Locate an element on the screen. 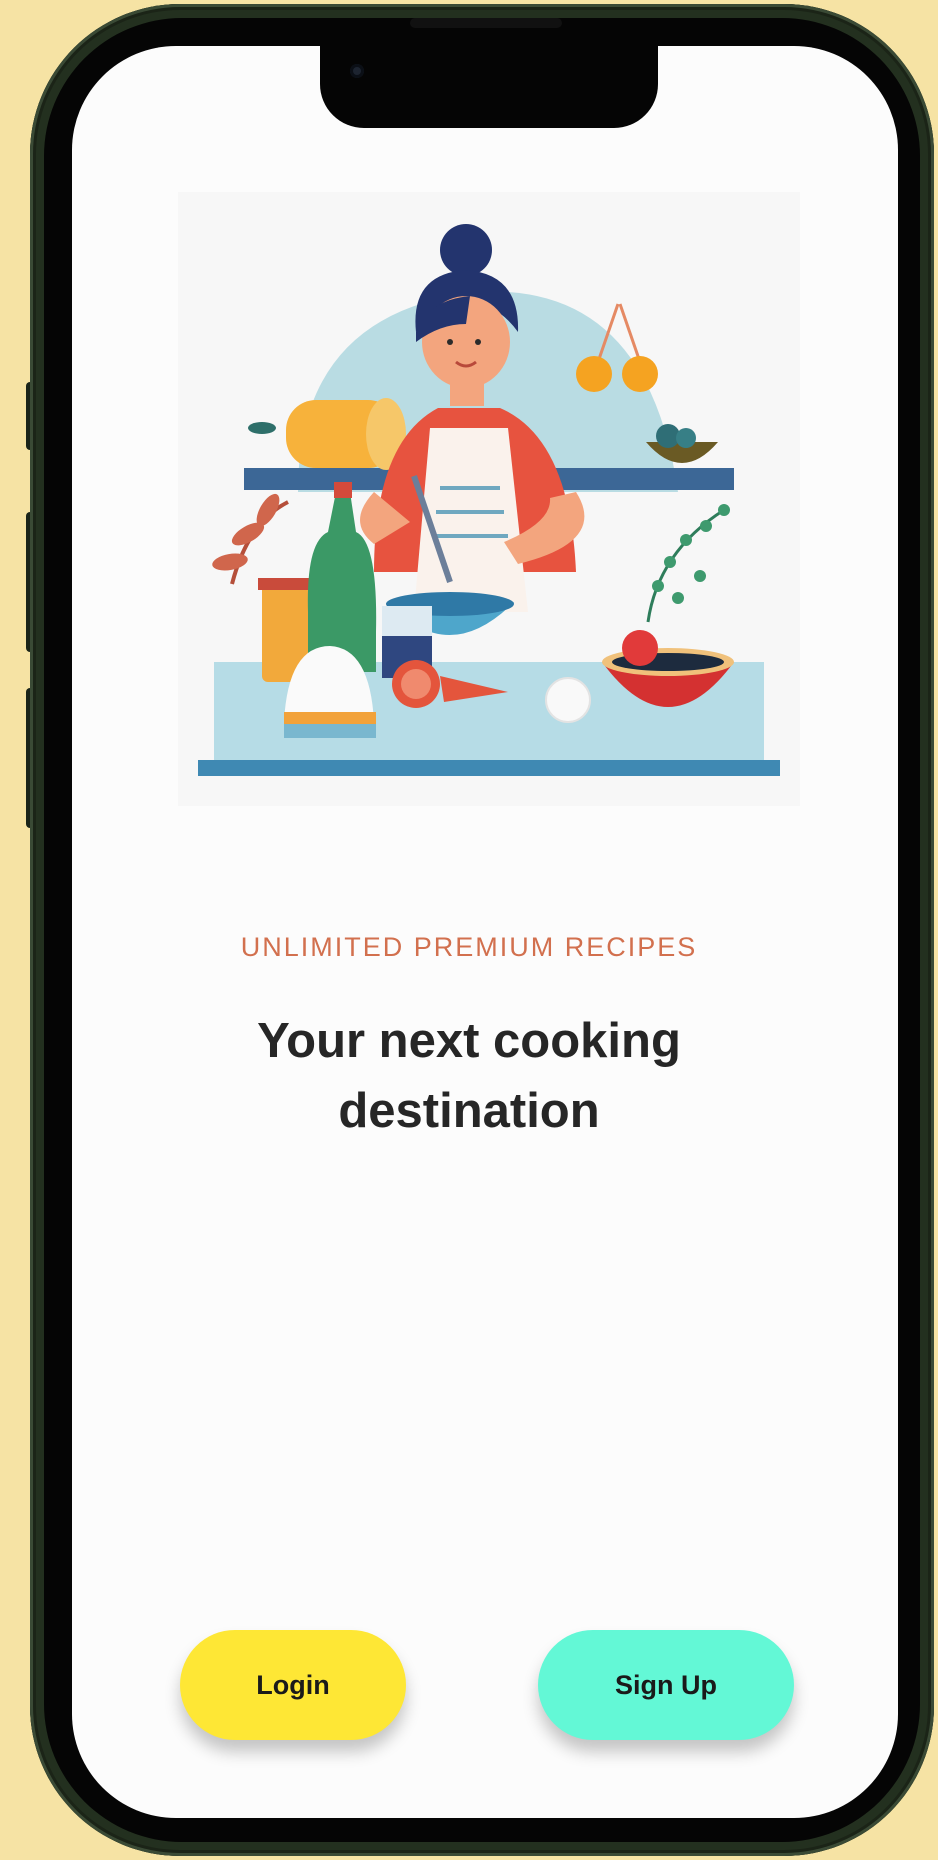 The image size is (938, 1860). front-camera-icon is located at coordinates (357, 71).